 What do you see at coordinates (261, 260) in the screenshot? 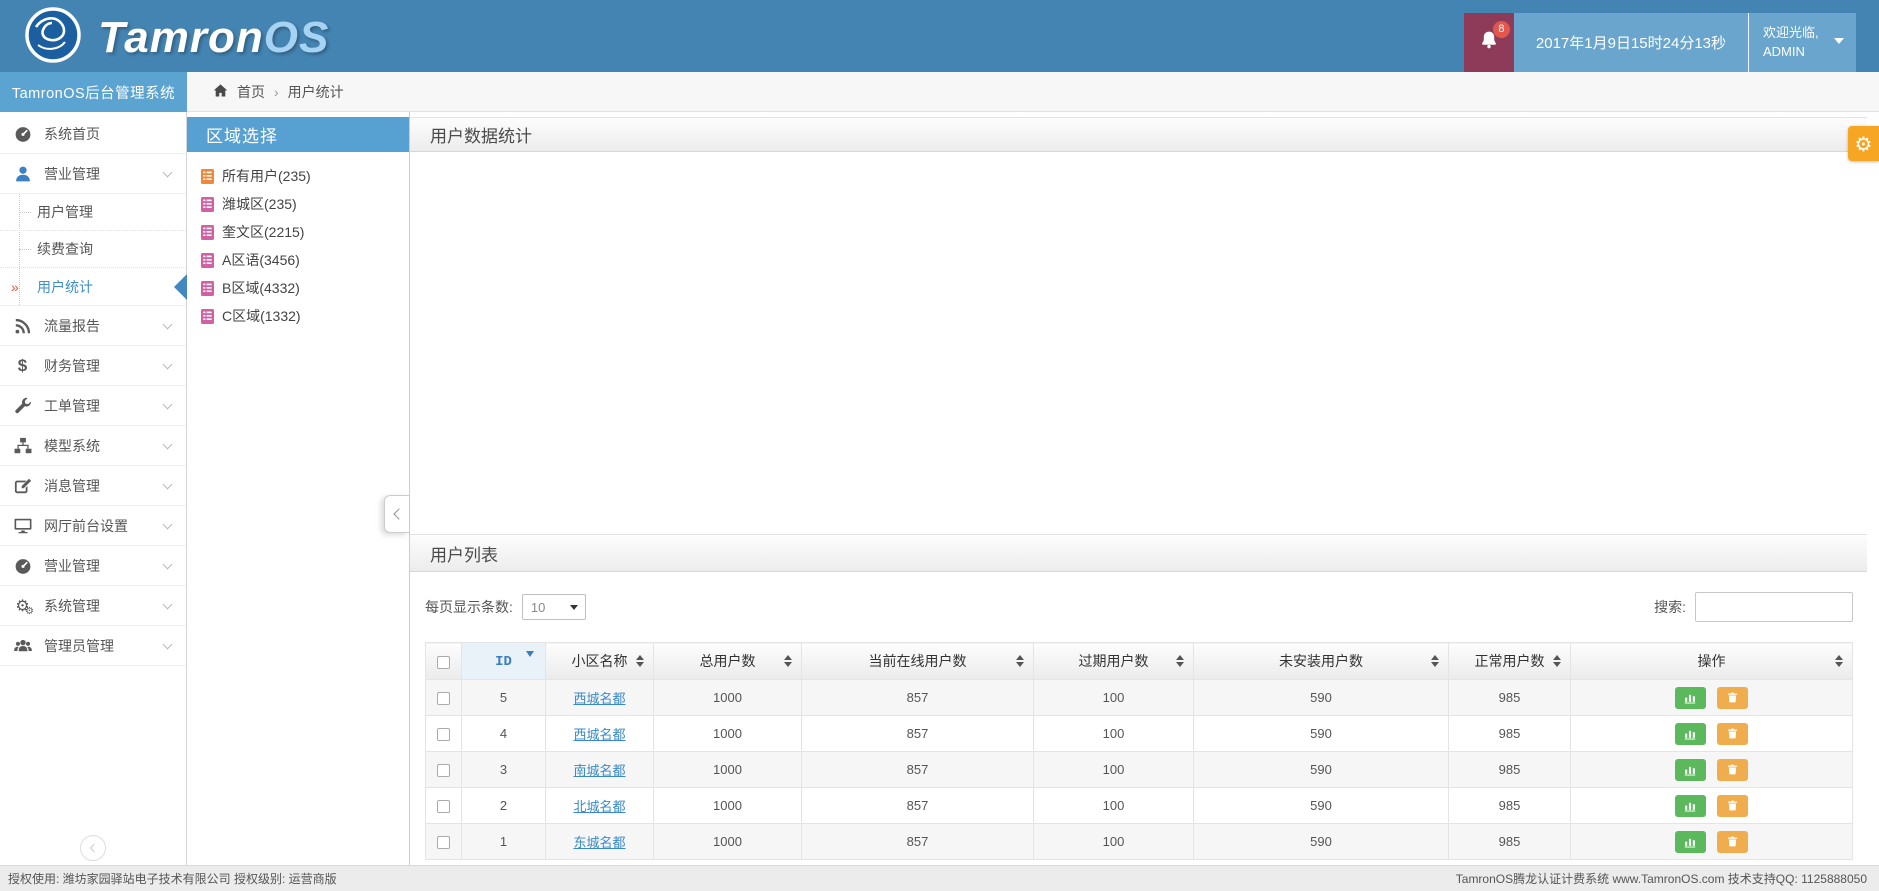
I see `region-item-label: A区语(3456)` at bounding box center [261, 260].